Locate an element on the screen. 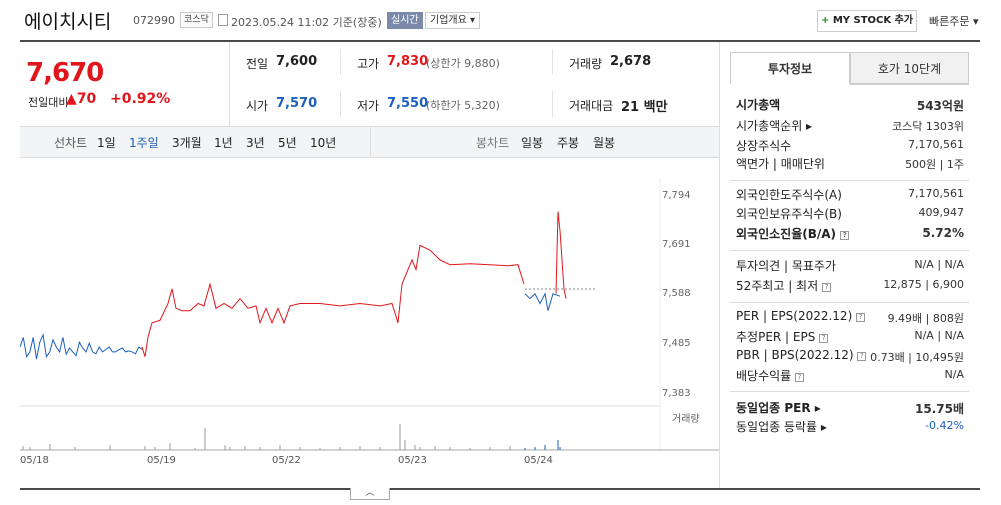  high-label: 고가 is located at coordinates (368, 64).